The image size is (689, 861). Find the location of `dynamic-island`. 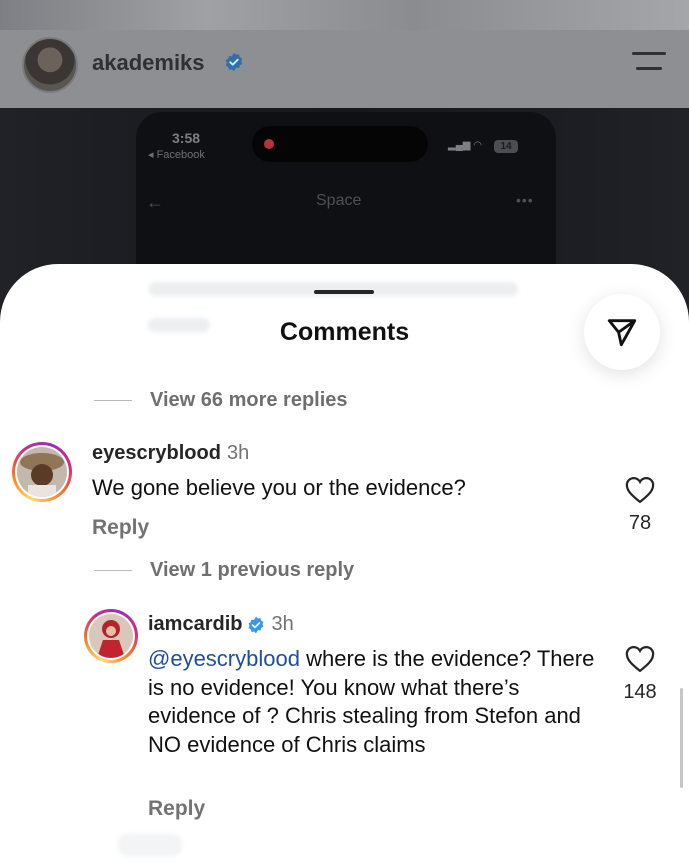

dynamic-island is located at coordinates (340, 144).